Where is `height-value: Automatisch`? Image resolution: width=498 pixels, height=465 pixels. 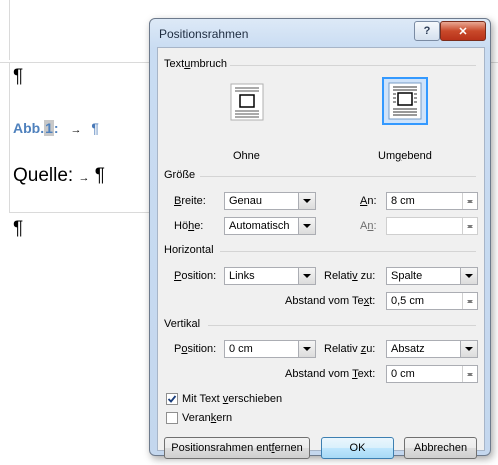
height-value: Automatisch is located at coordinates (259, 226).